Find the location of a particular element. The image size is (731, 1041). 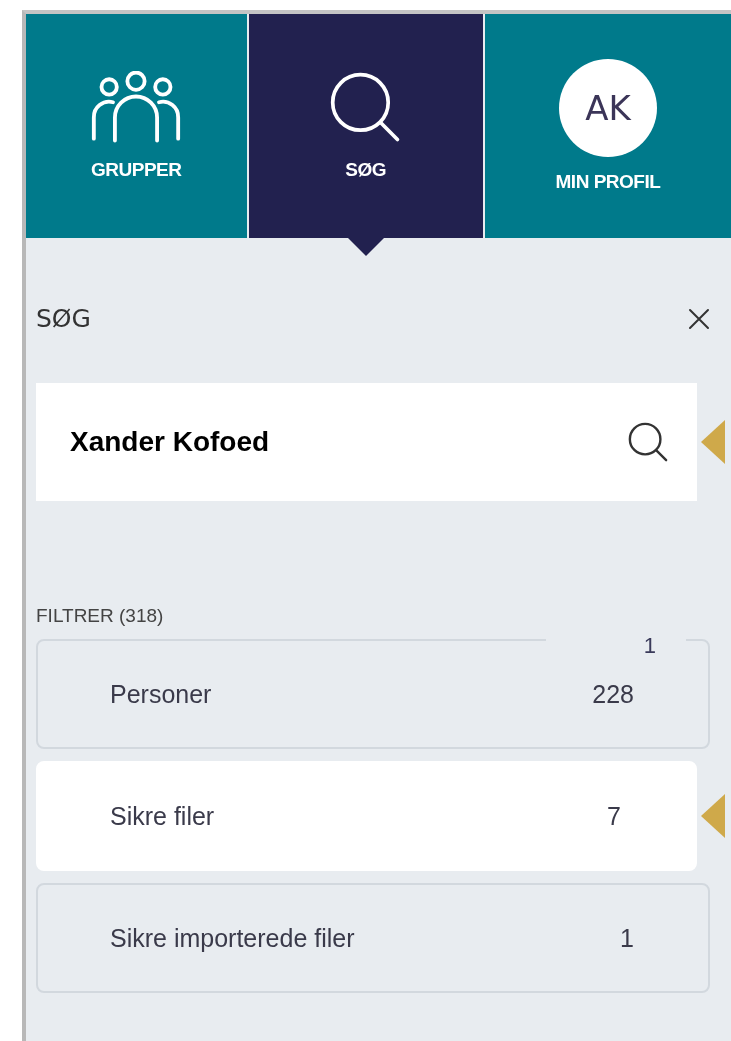

tab-pointer-icon is located at coordinates (365, 247).